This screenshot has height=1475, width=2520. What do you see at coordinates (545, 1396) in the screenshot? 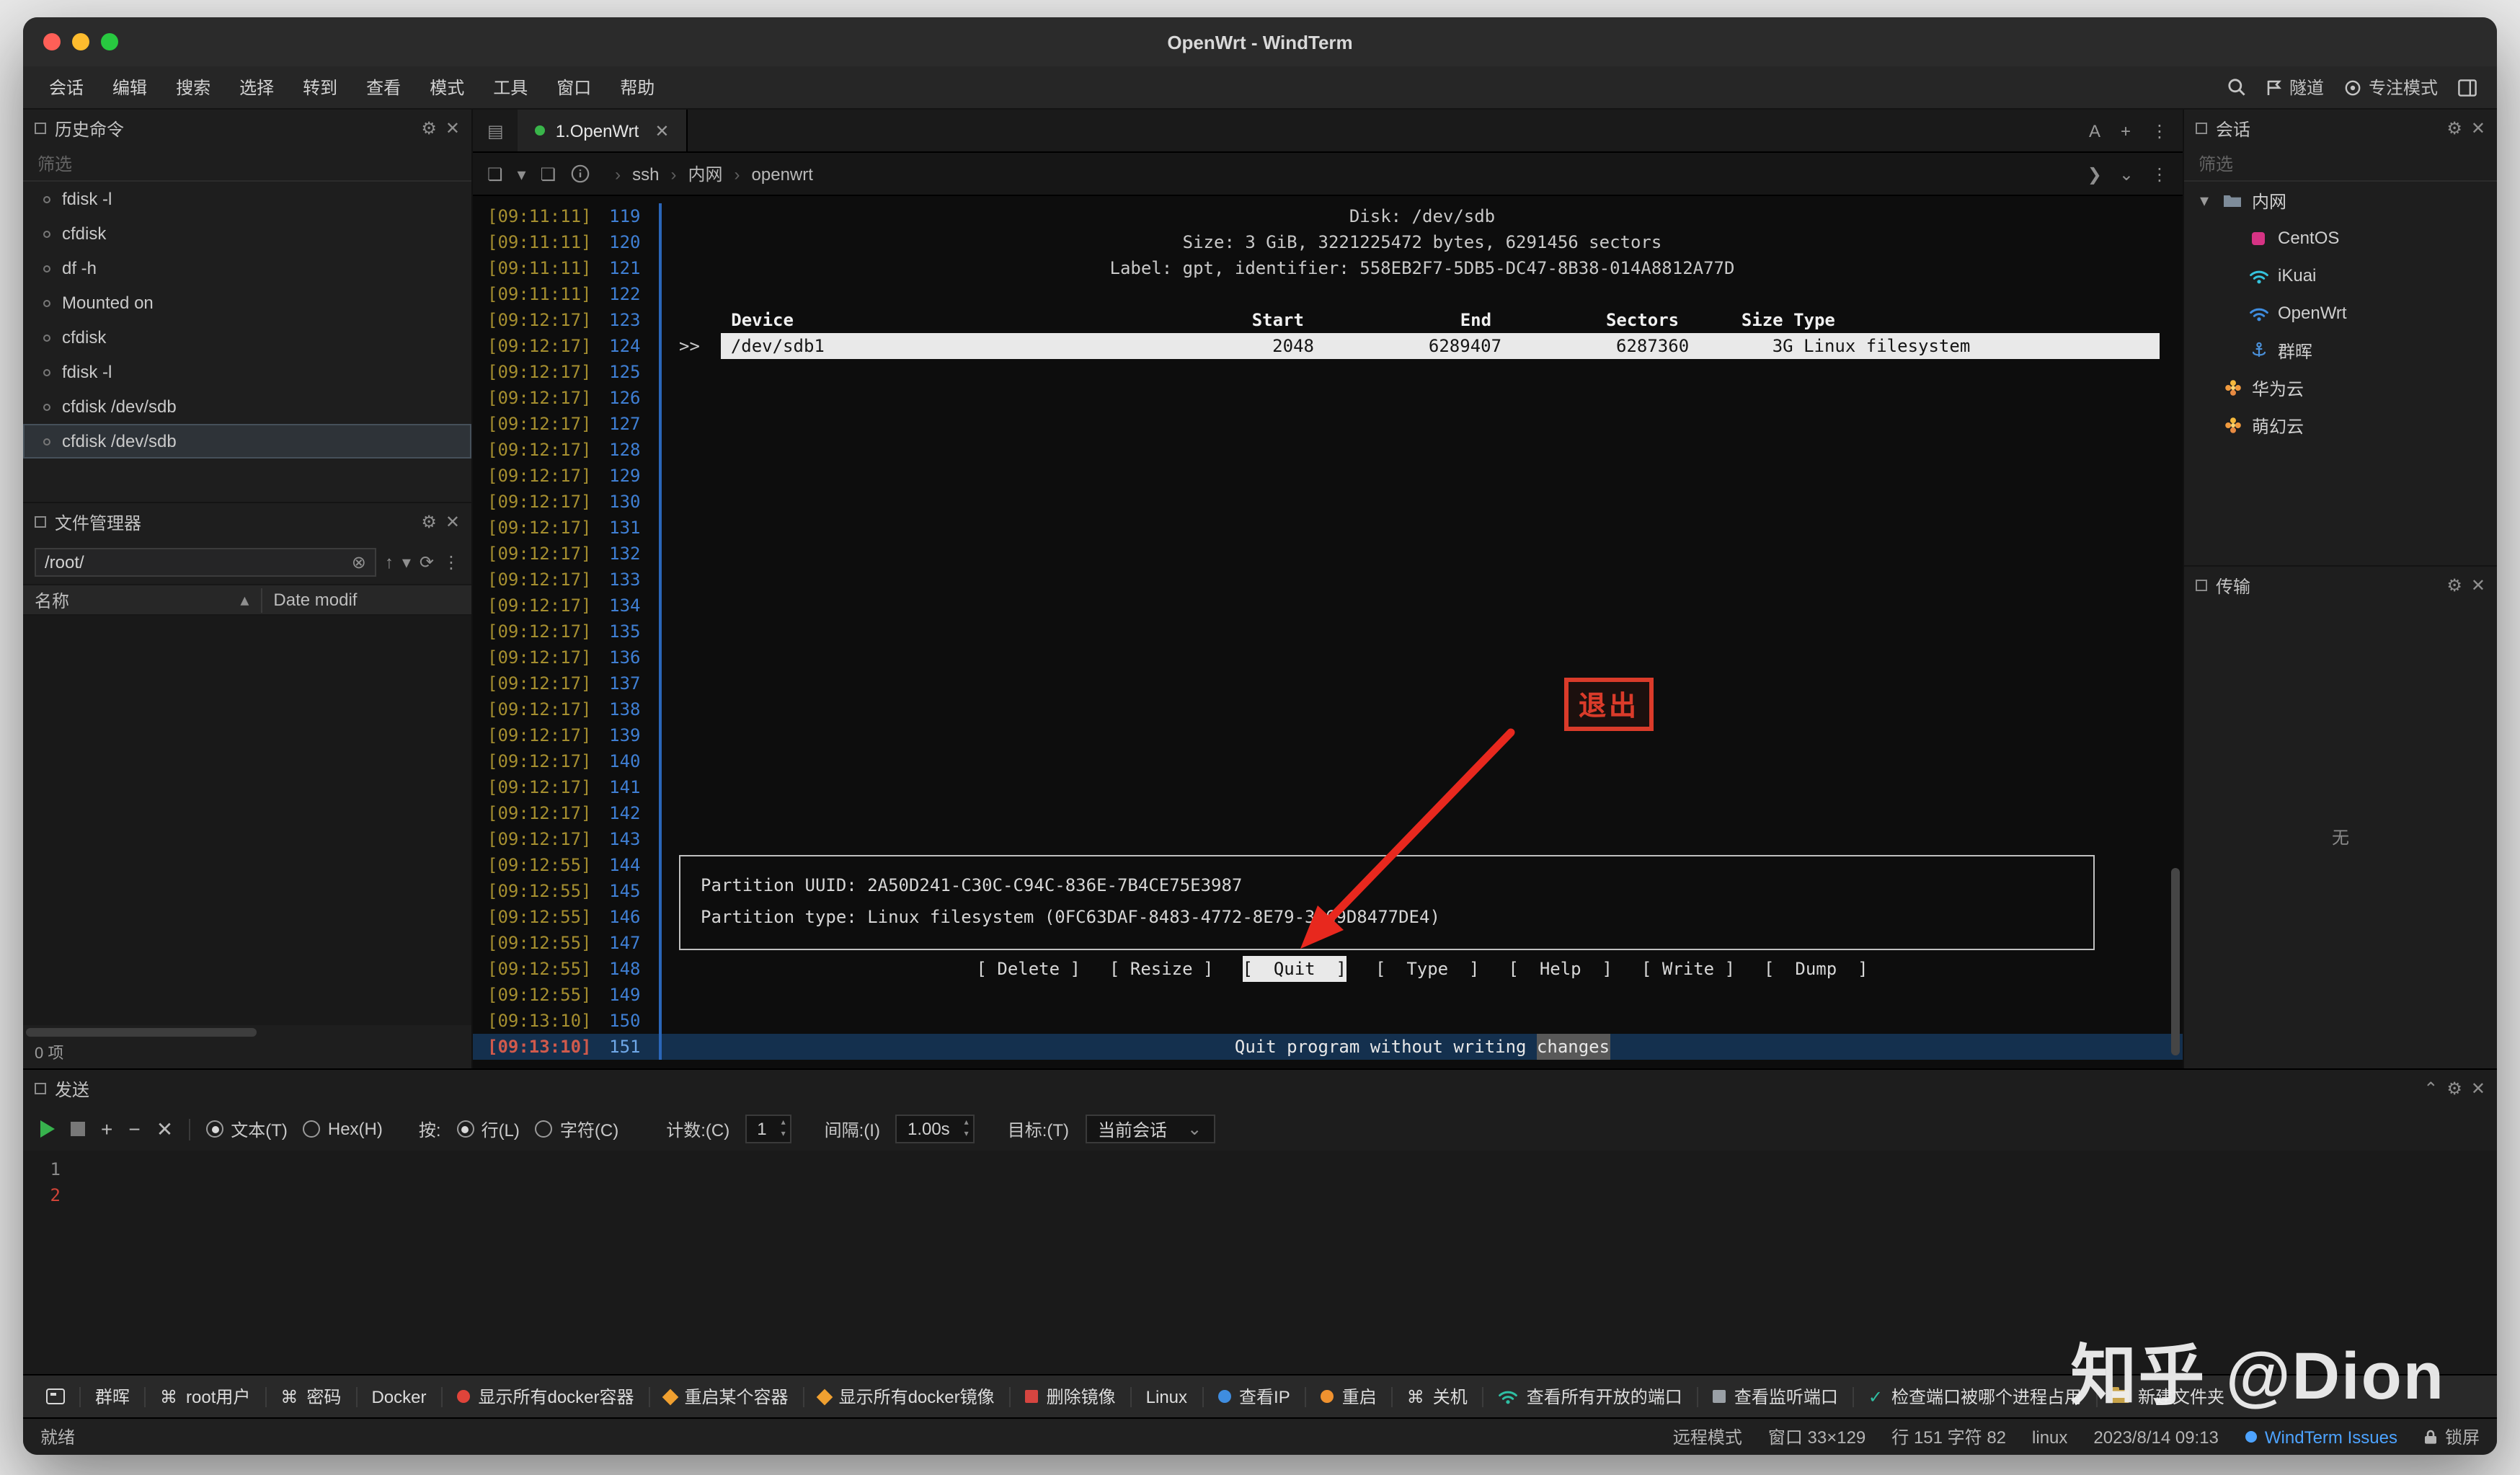
I see `quick-button-显示所有docker容器: 显示所有docker容器` at bounding box center [545, 1396].